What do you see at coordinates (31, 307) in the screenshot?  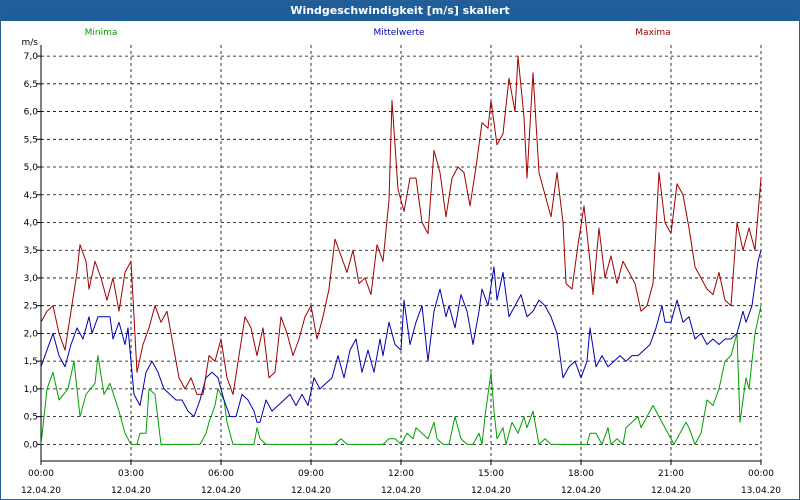 I see `y-tick-label: 2,5` at bounding box center [31, 307].